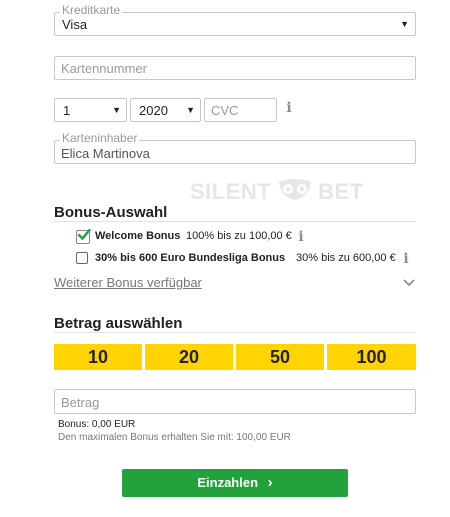 This screenshot has height=517, width=450. I want to click on bonus-amount-text: Bonus: 0,00 EUR, so click(97, 424).